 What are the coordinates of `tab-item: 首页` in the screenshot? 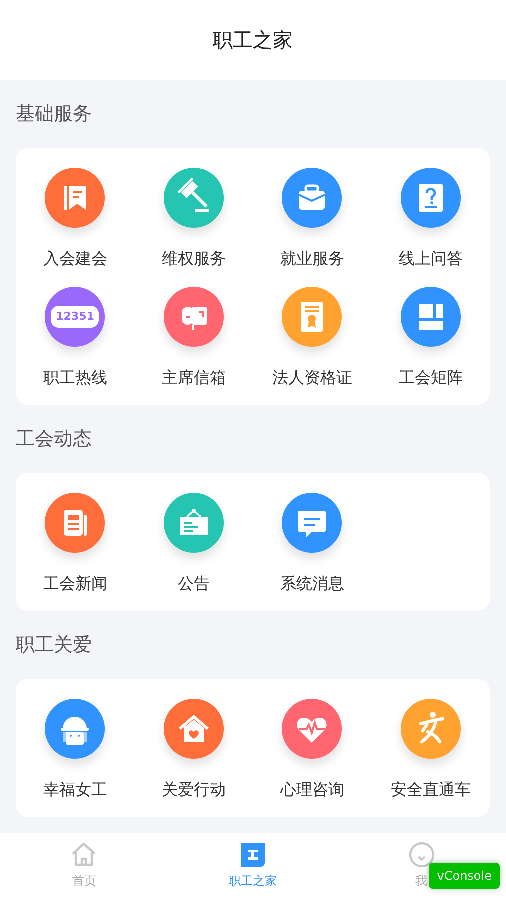 It's located at (84, 865).